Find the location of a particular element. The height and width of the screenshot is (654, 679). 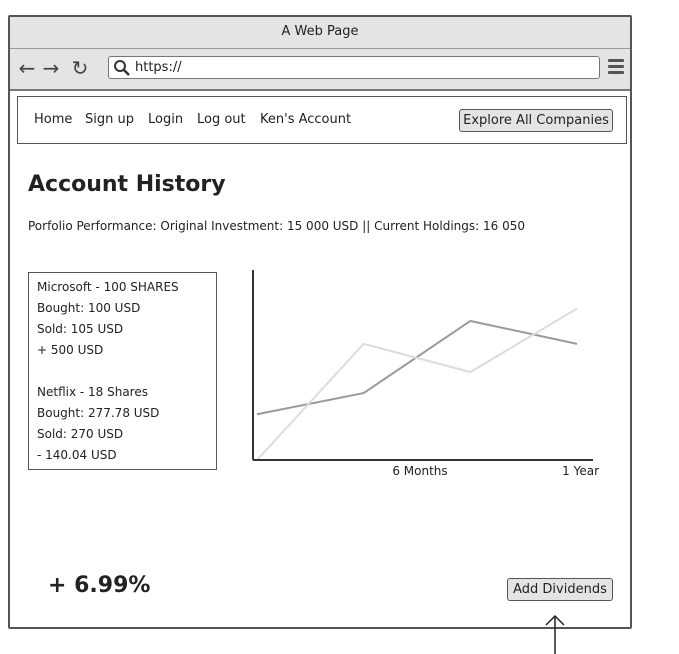

holding-line: Bought: 277.78 USD is located at coordinates (98, 413).